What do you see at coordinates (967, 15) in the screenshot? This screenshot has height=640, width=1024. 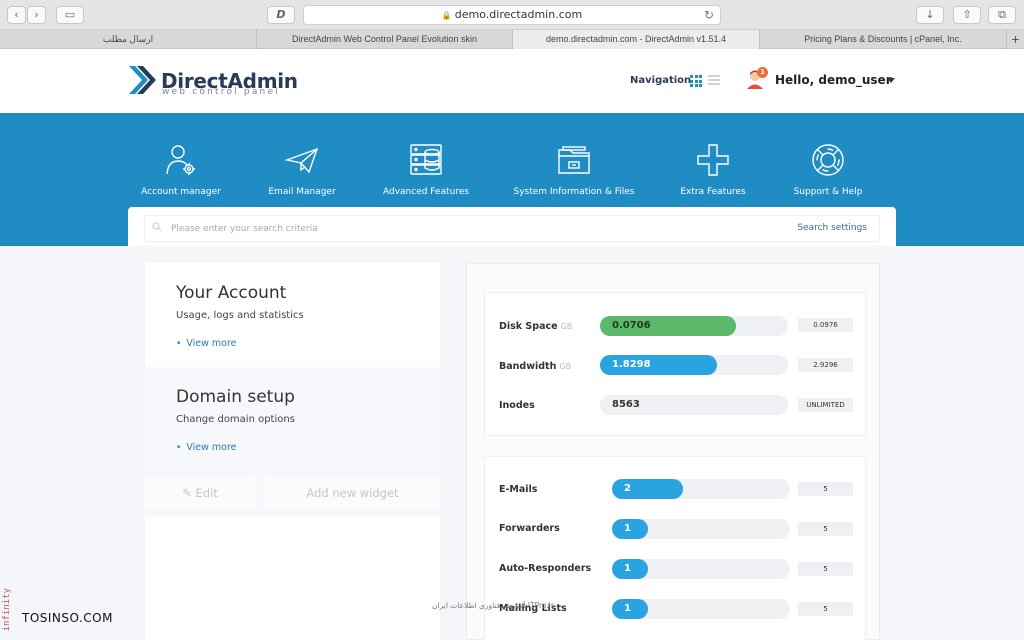 I see `share-button: ⇧` at bounding box center [967, 15].